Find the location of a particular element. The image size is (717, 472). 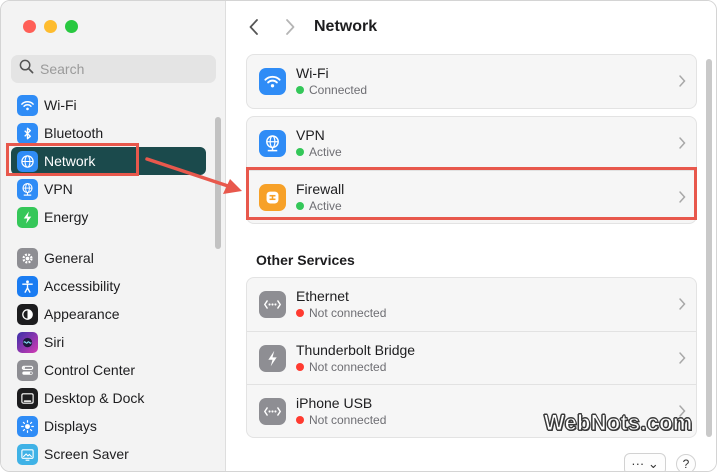

main-scrollbar is located at coordinates (709, 248).